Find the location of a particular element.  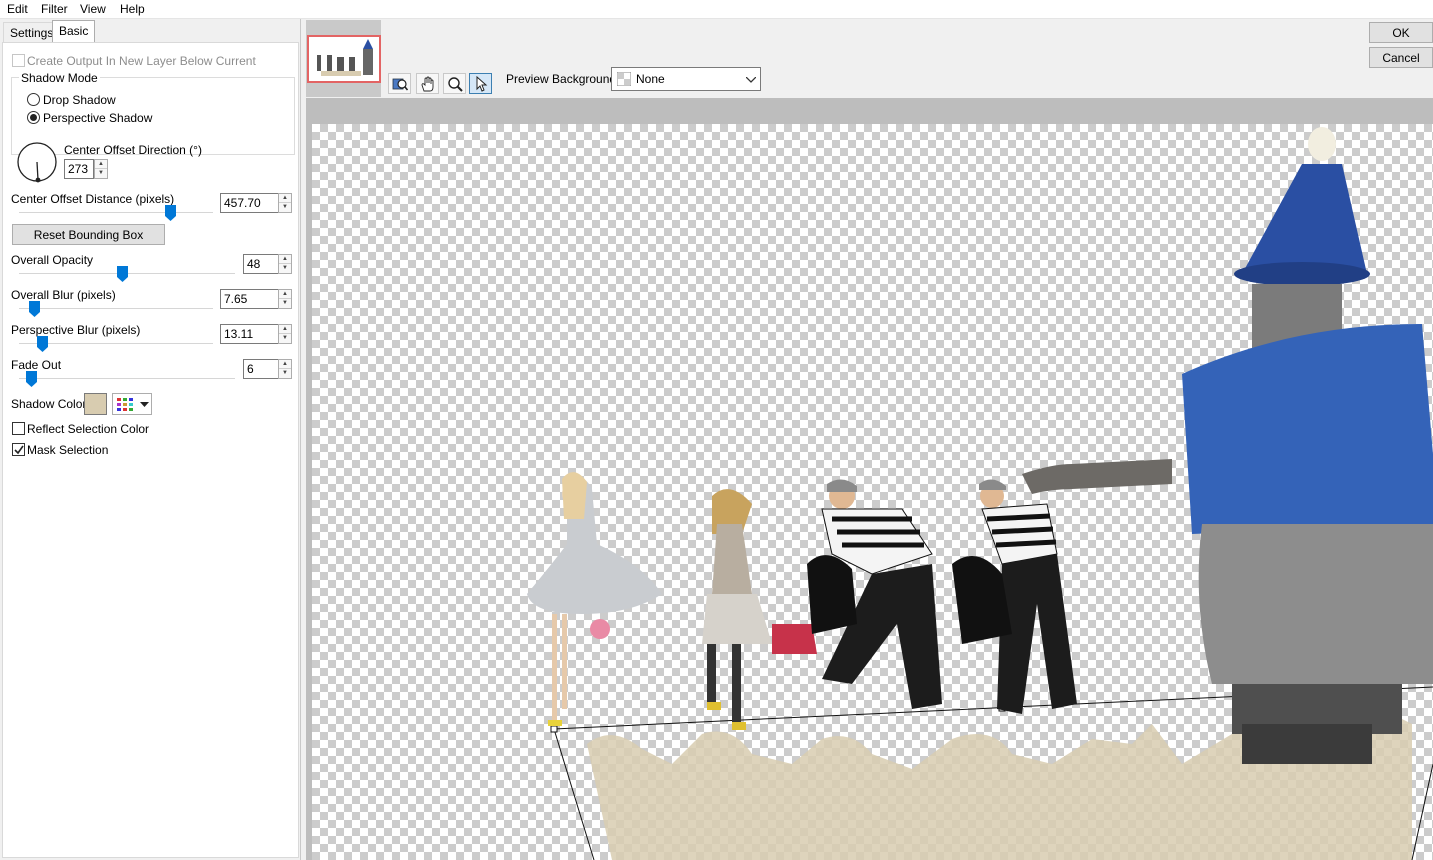

preview-background-value: None is located at coordinates (650, 79).